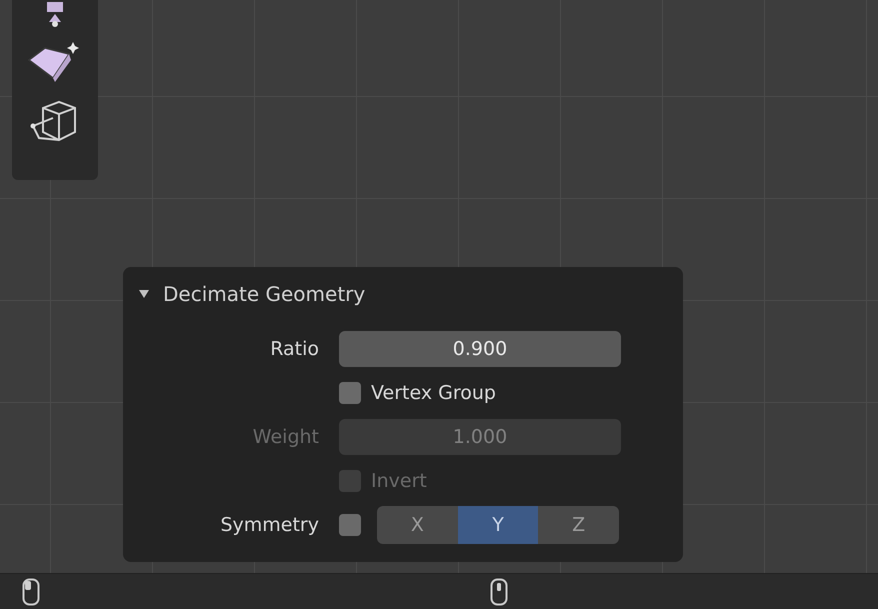  Describe the element at coordinates (417, 525) in the screenshot. I see `axis-toggle: X` at that location.